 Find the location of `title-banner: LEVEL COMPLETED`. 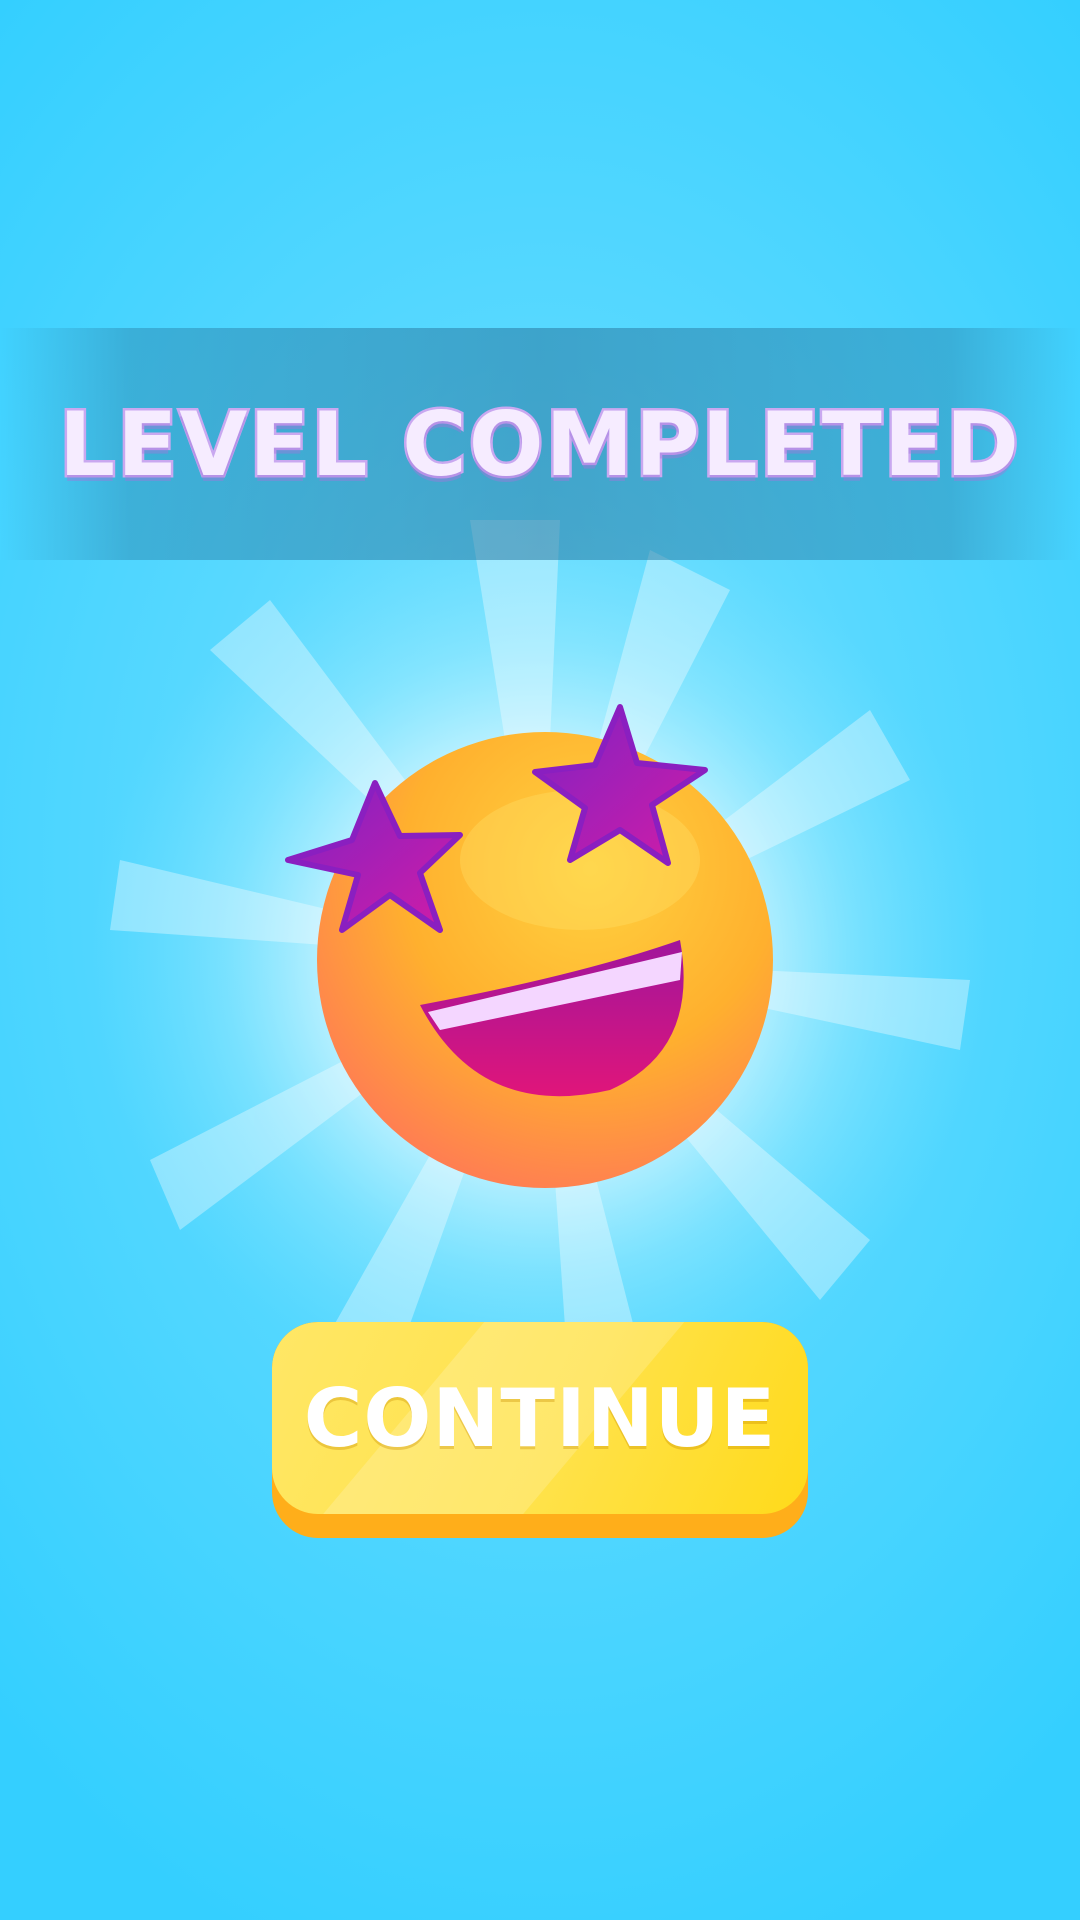

title-banner: LEVEL COMPLETED is located at coordinates (540, 444).